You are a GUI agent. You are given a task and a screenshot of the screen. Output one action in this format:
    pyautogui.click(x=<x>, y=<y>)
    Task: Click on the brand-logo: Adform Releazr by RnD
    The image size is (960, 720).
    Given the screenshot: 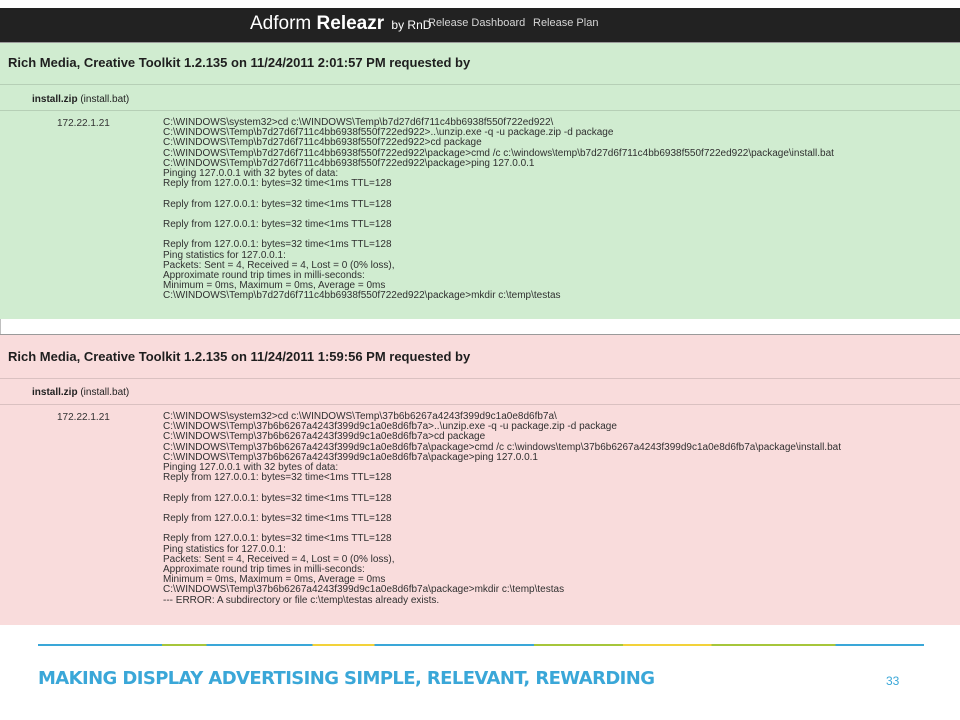 What is the action you would take?
    pyautogui.click(x=340, y=24)
    